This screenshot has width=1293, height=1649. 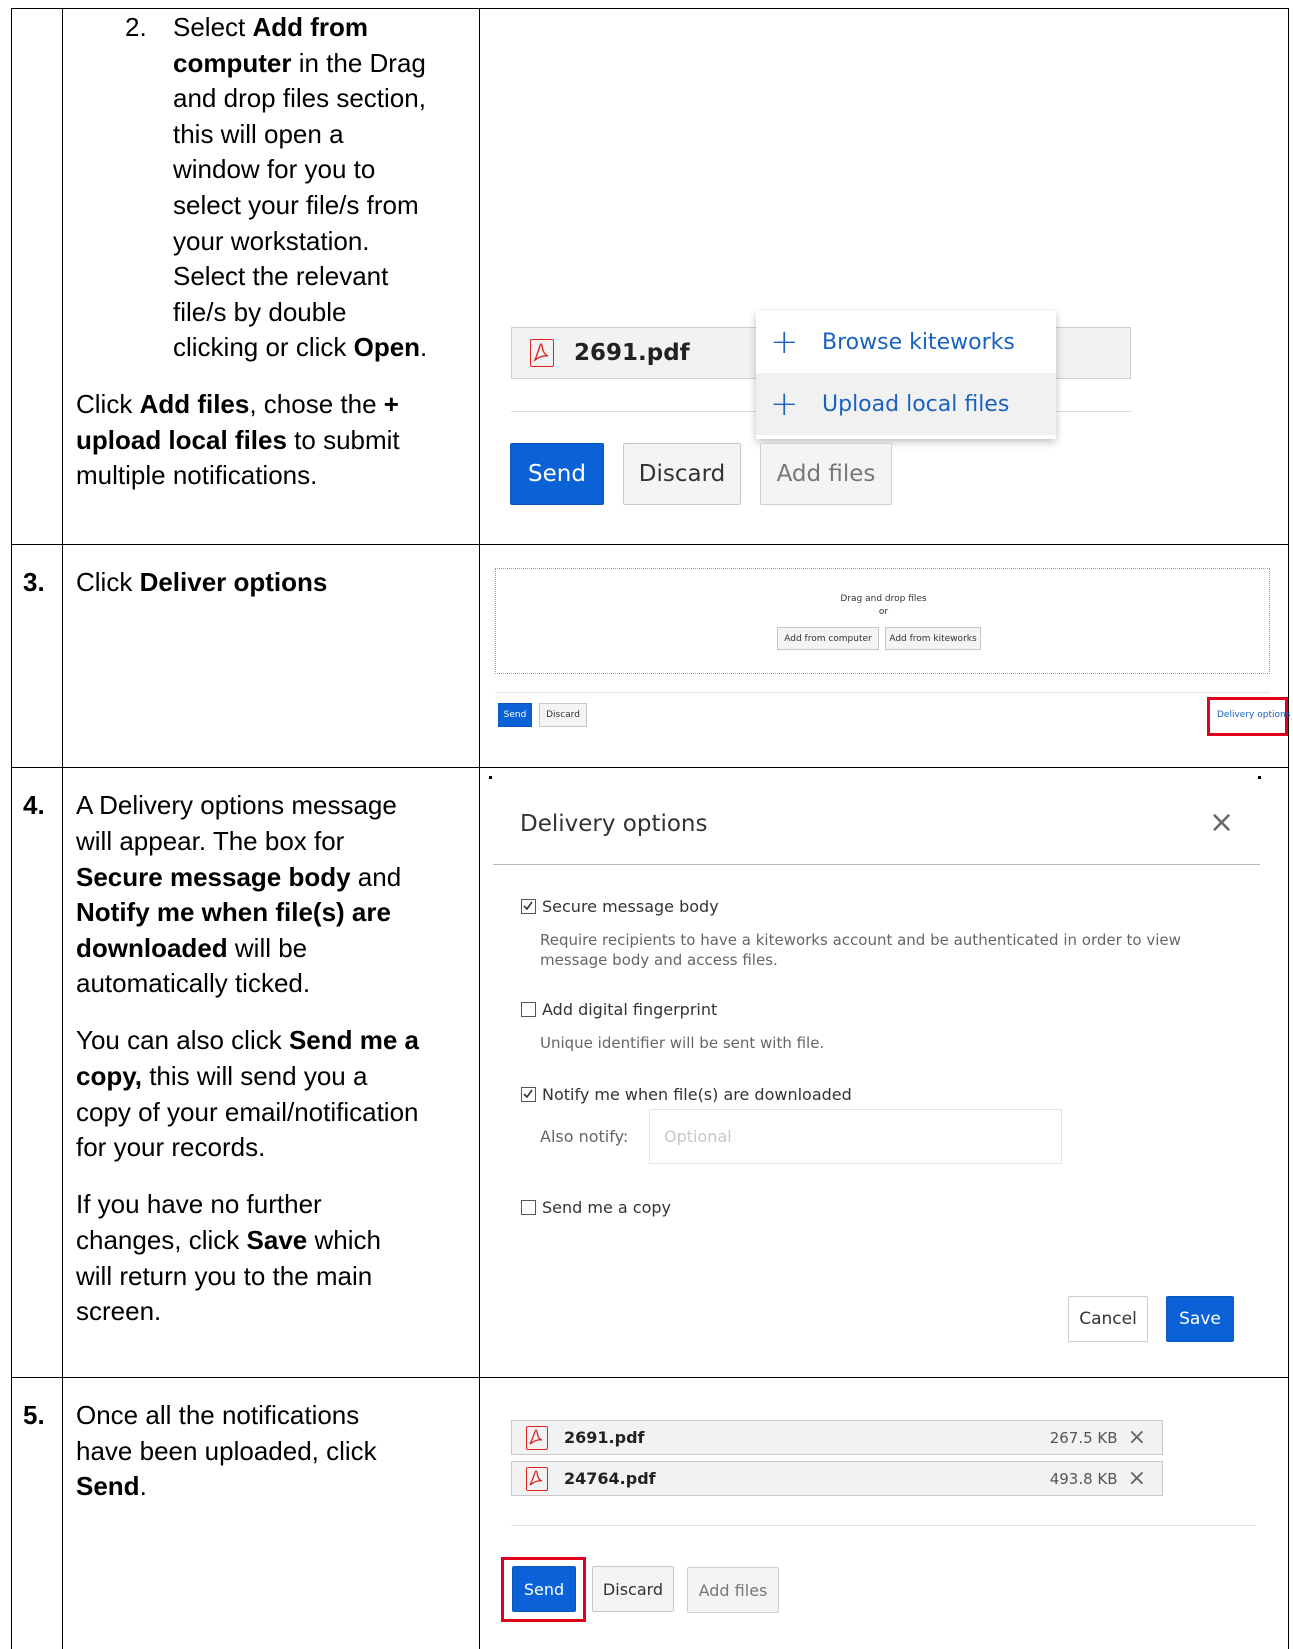 I want to click on file-size: 493.8 KB, so click(x=1083, y=1478).